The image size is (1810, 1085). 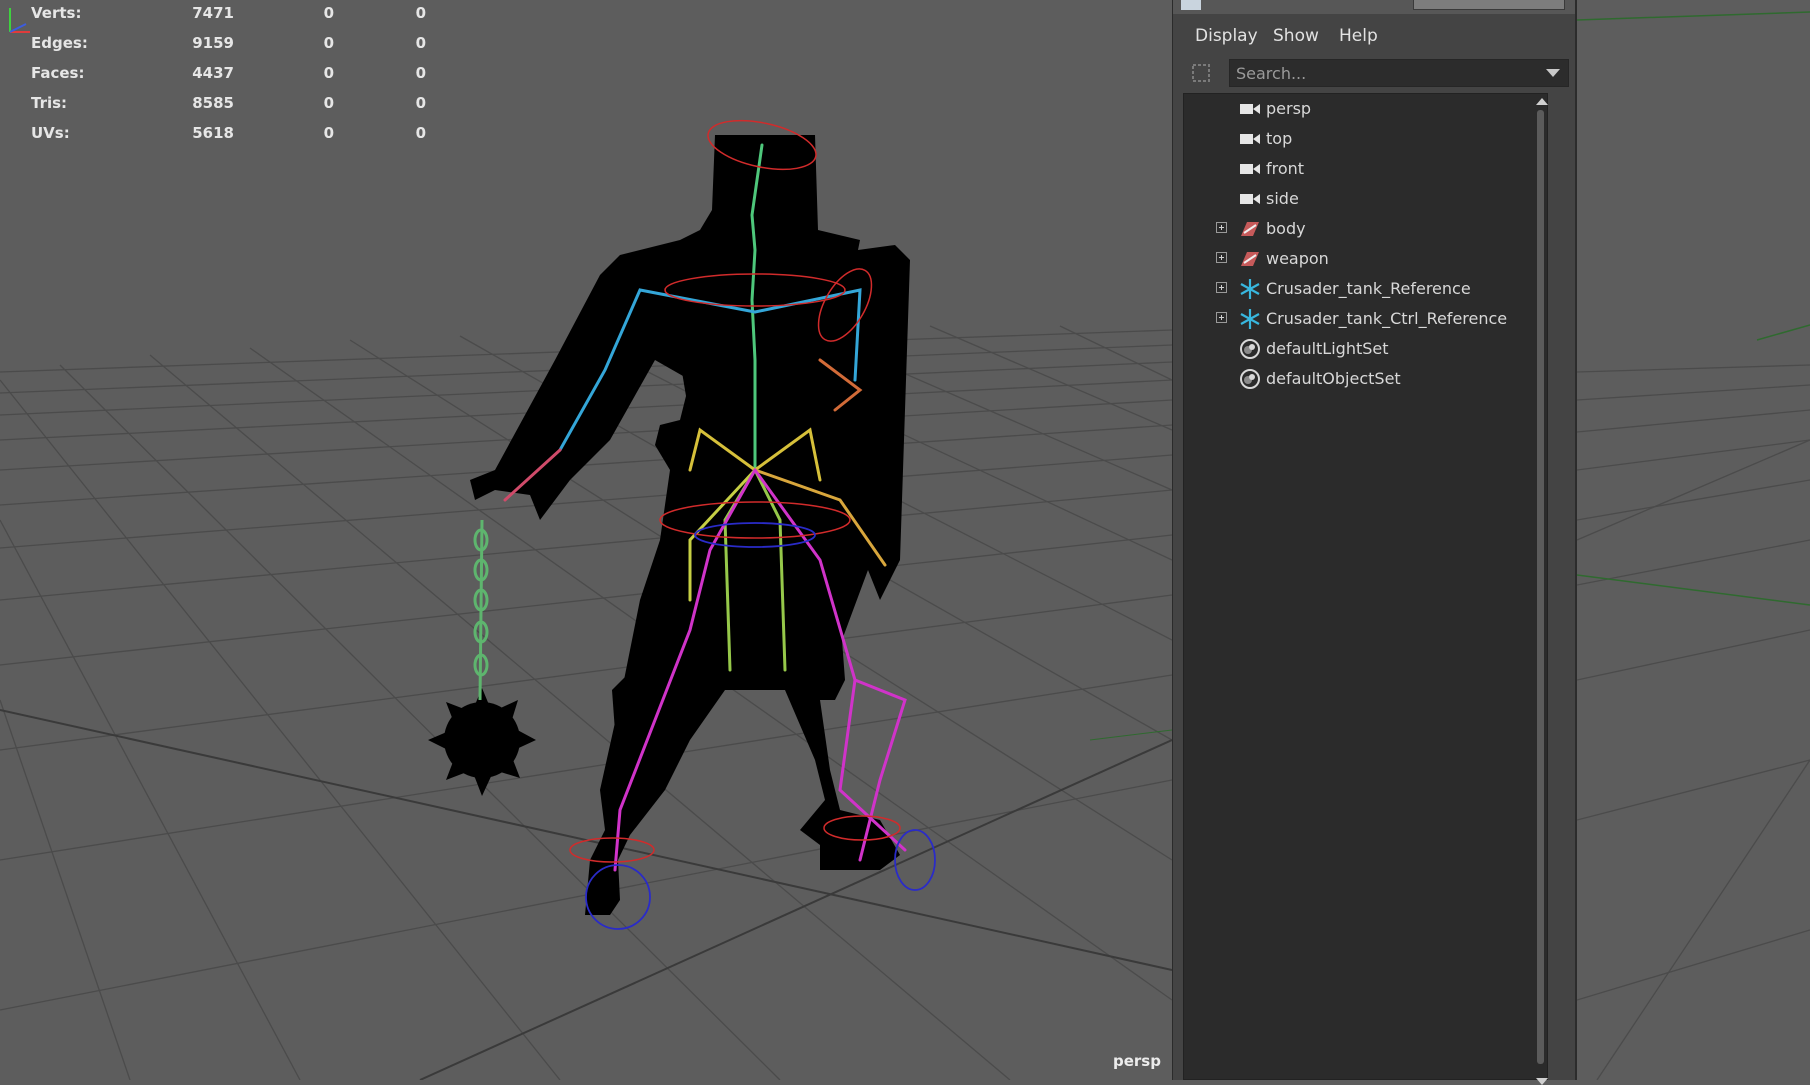 I want to click on tree-item-body: body, so click(x=1354, y=229).